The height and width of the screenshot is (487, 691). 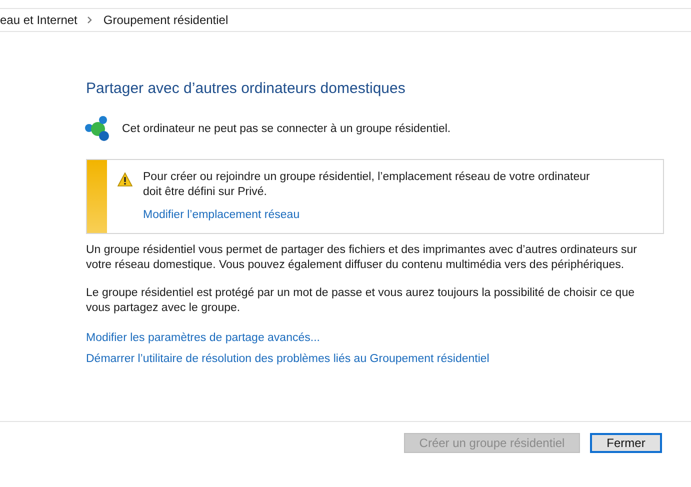 I want to click on homegroup-icon, so click(x=98, y=129).